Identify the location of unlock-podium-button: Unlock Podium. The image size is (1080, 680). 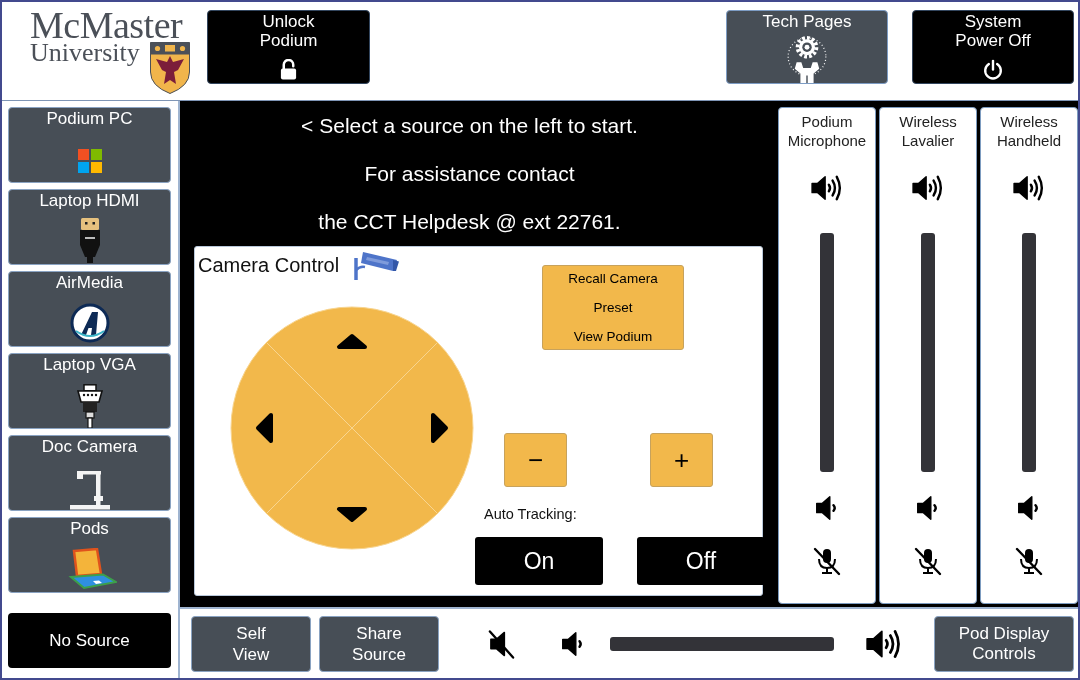
(288, 47).